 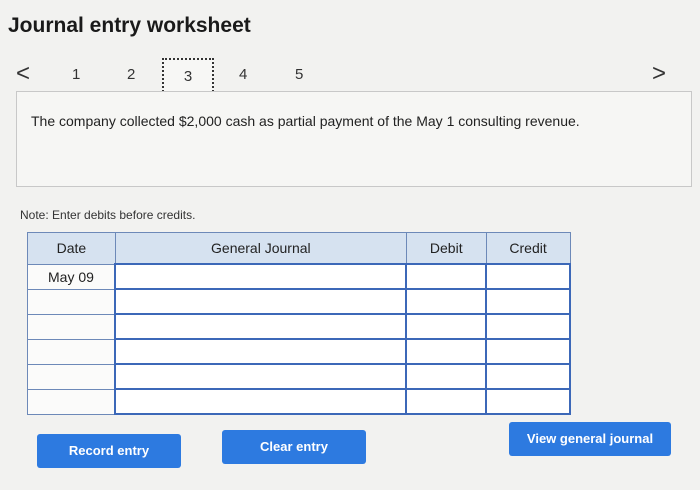 I want to click on step-1: 1, so click(x=76, y=74).